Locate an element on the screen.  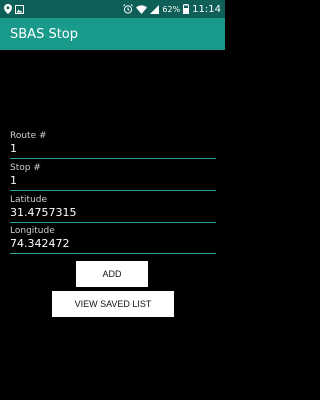
stop-underline is located at coordinates (113, 190).